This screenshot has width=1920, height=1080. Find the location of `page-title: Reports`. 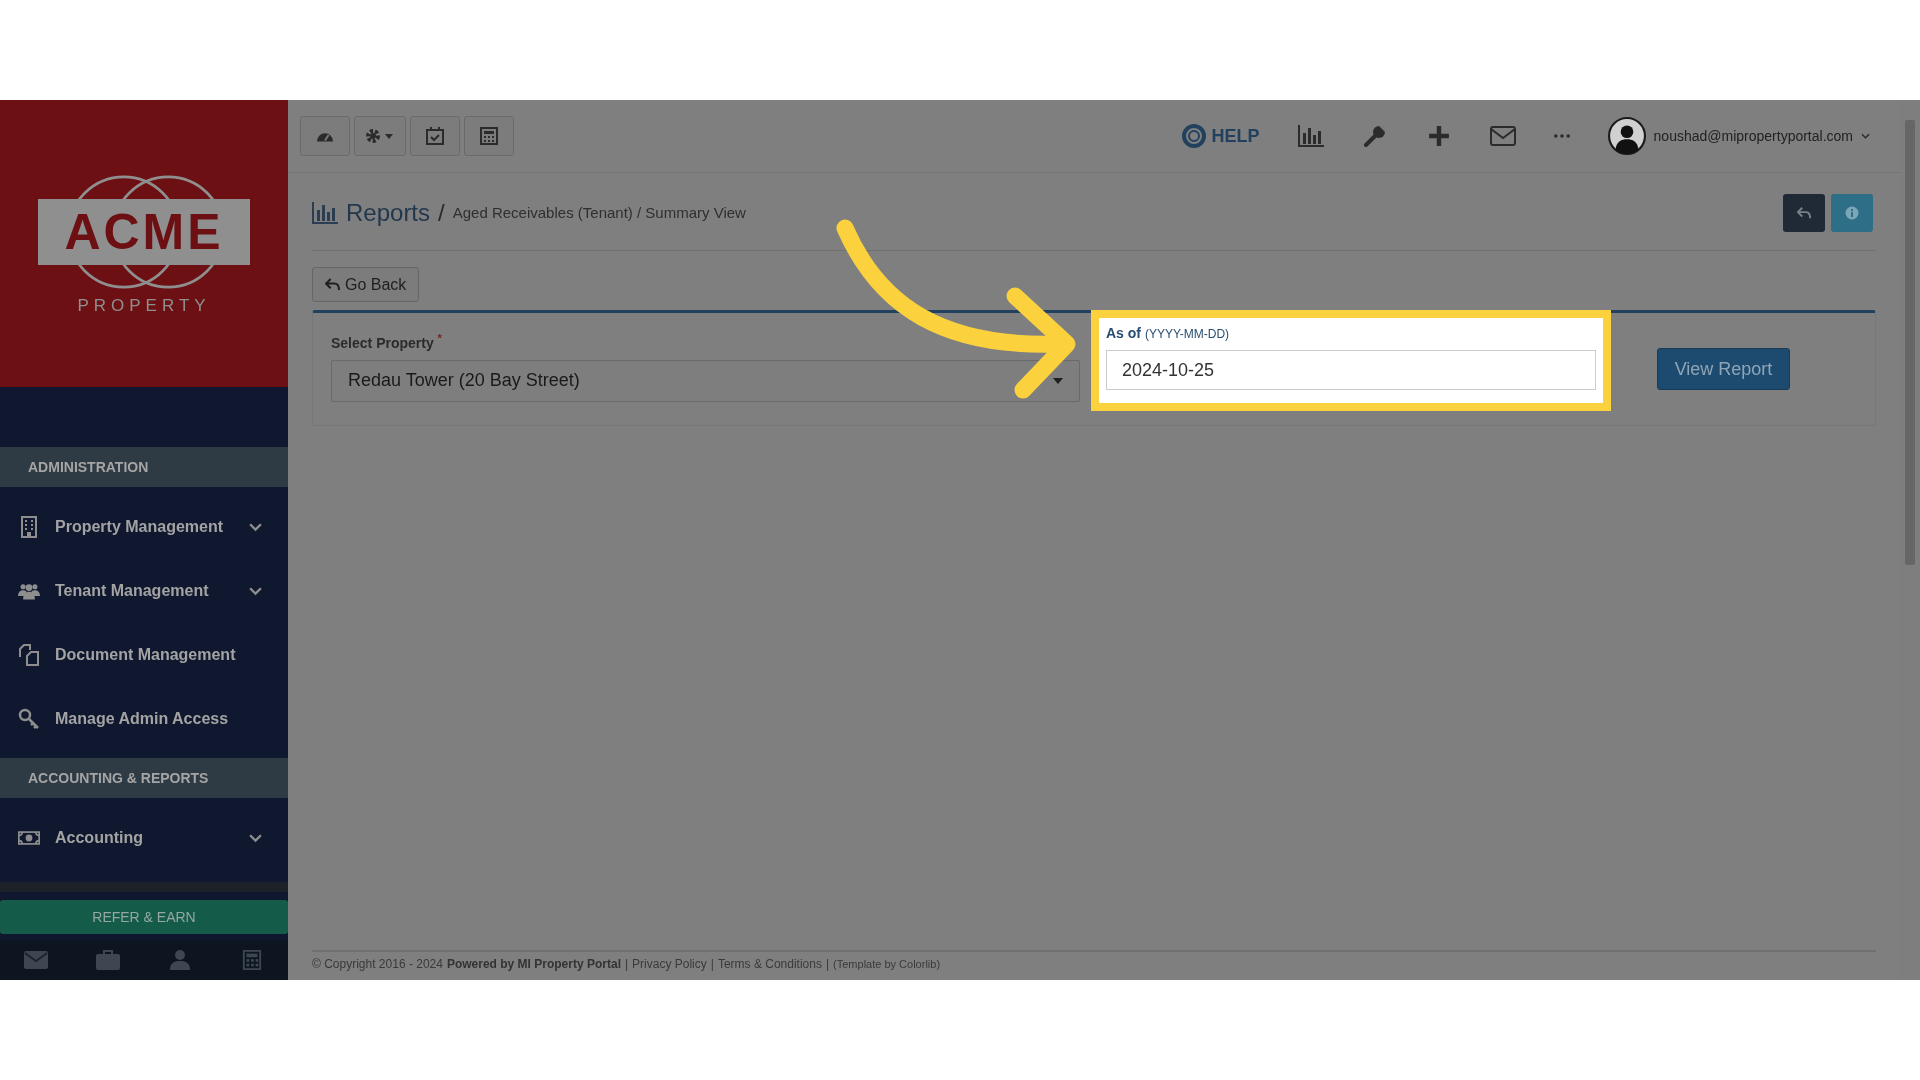

page-title: Reports is located at coordinates (388, 212).